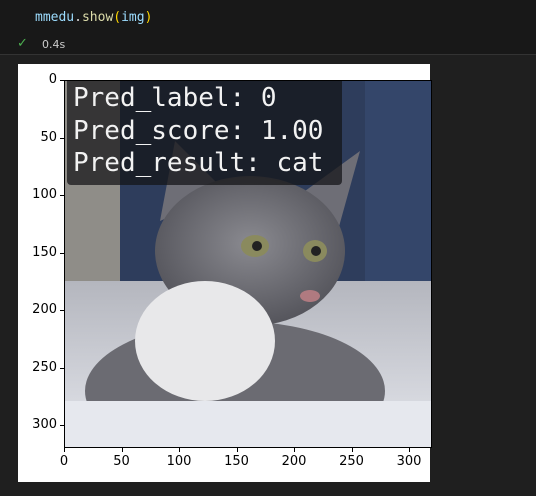 The height and width of the screenshot is (496, 536). Describe the element at coordinates (351, 461) in the screenshot. I see `x-tick-label: 250` at that location.